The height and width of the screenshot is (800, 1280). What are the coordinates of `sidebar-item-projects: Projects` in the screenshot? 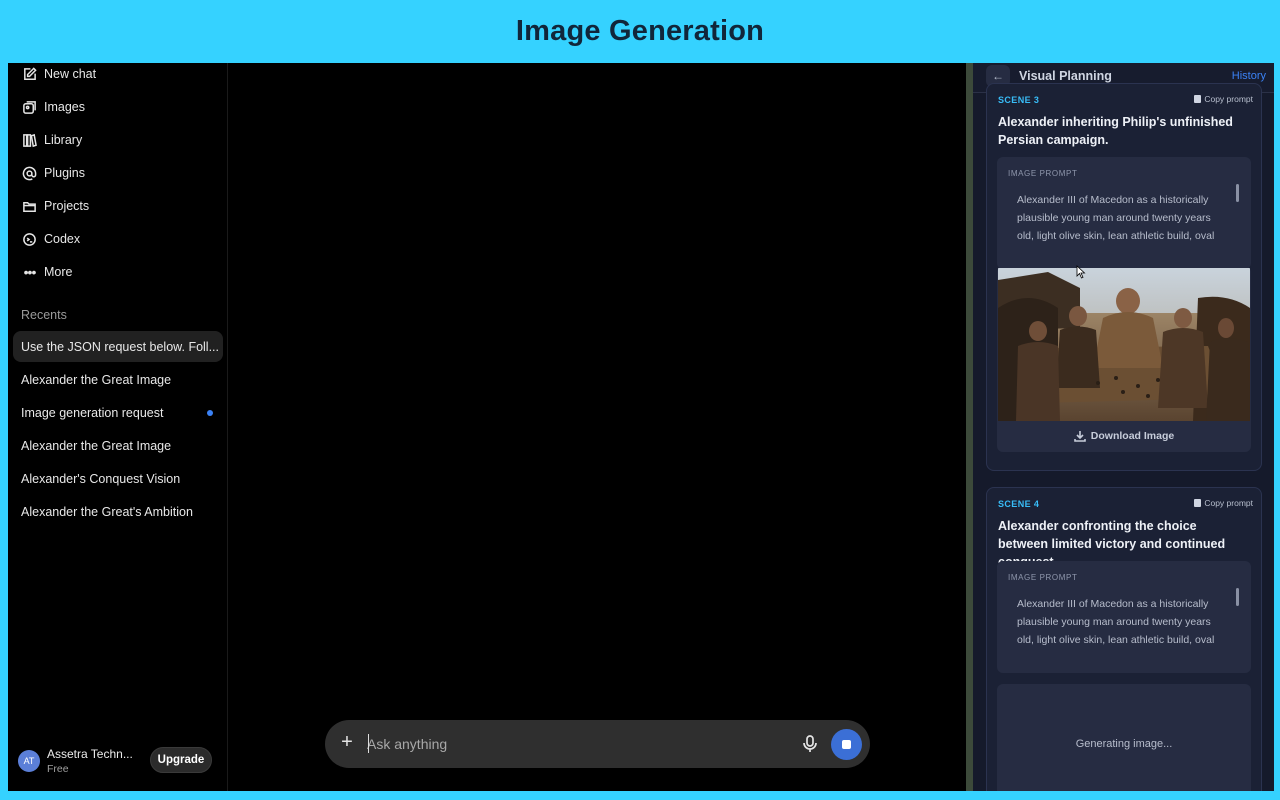 It's located at (55, 206).